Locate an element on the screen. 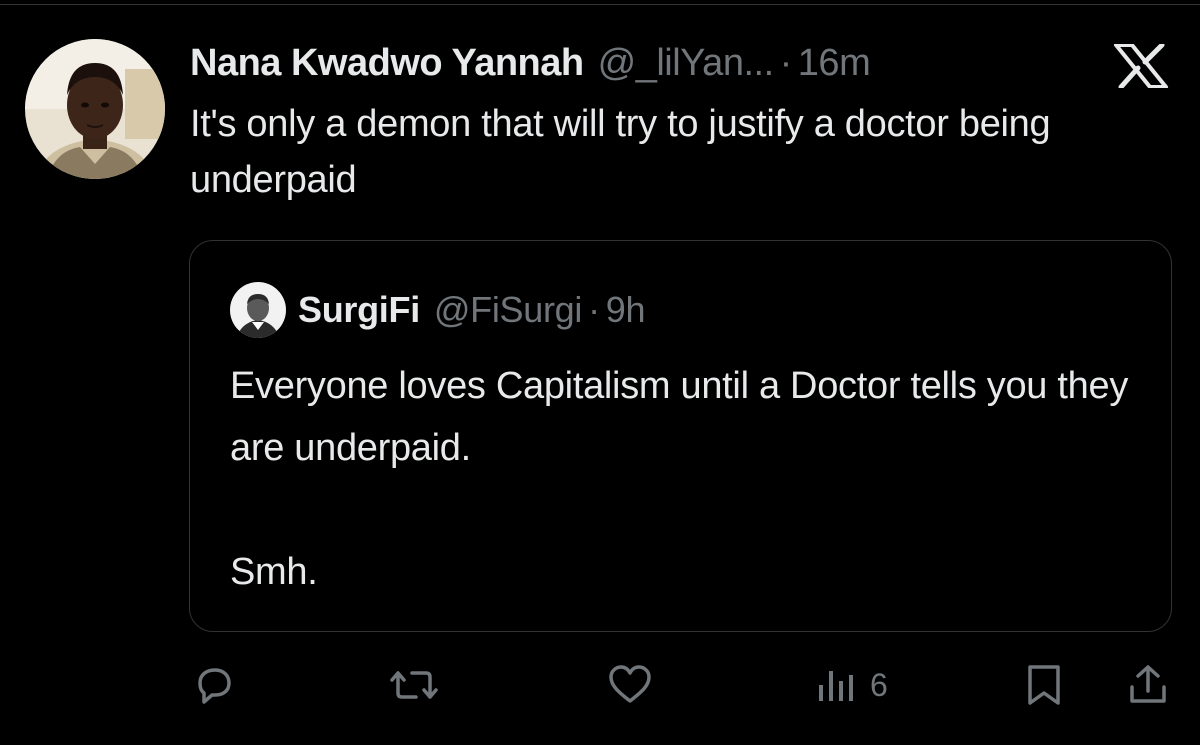 This screenshot has height=745, width=1200. top-divider is located at coordinates (600, 4).